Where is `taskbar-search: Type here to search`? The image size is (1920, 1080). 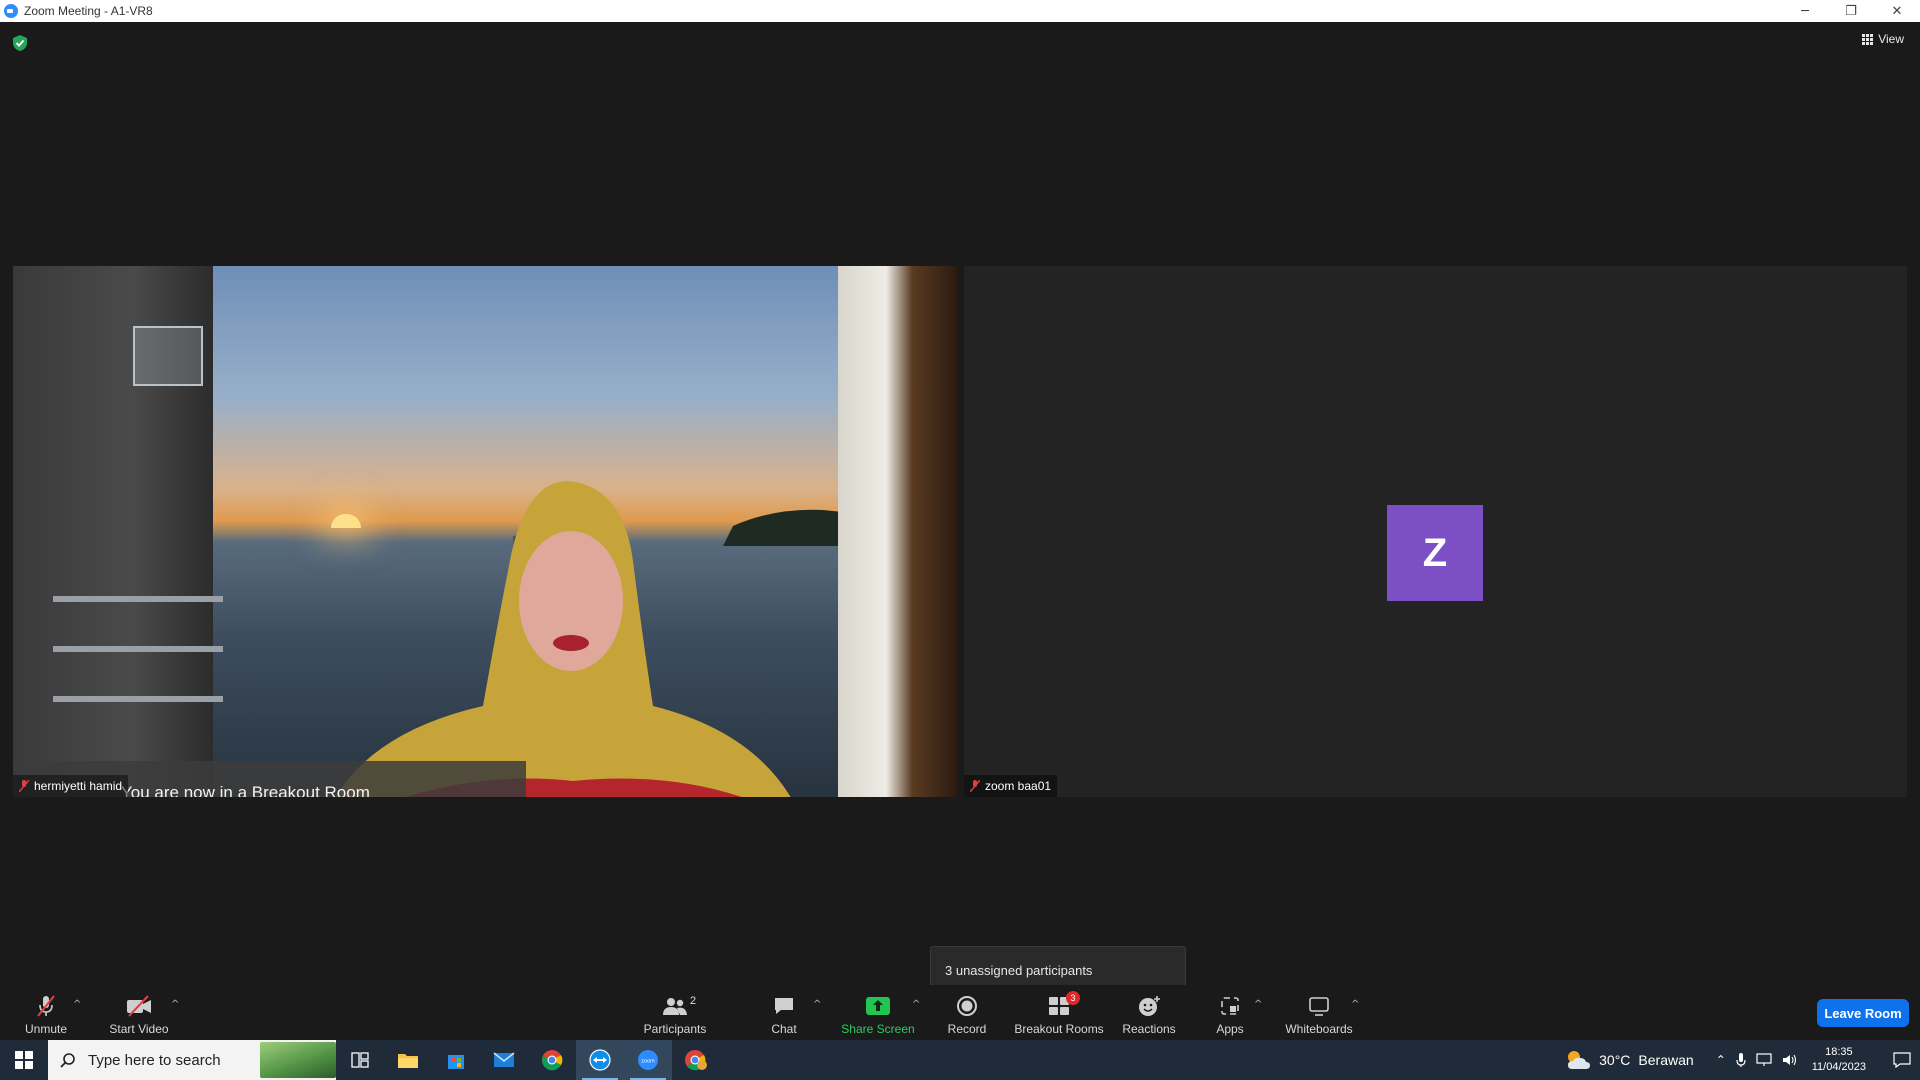 taskbar-search: Type here to search is located at coordinates (192, 1060).